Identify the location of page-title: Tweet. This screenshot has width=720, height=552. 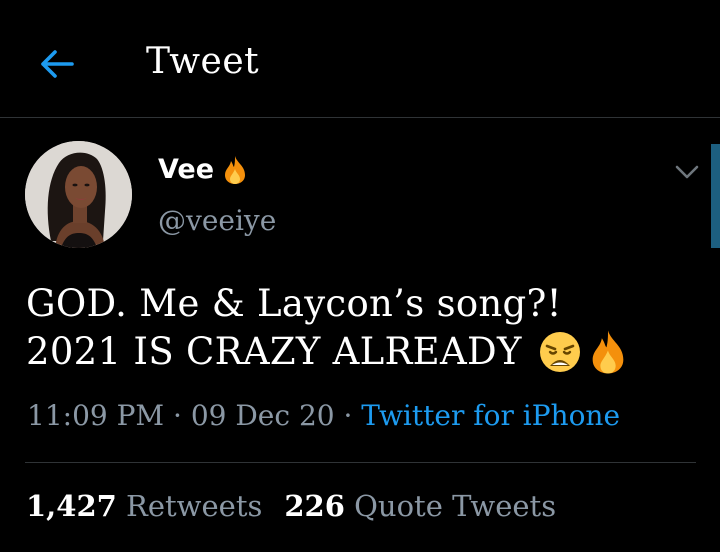
(203, 61).